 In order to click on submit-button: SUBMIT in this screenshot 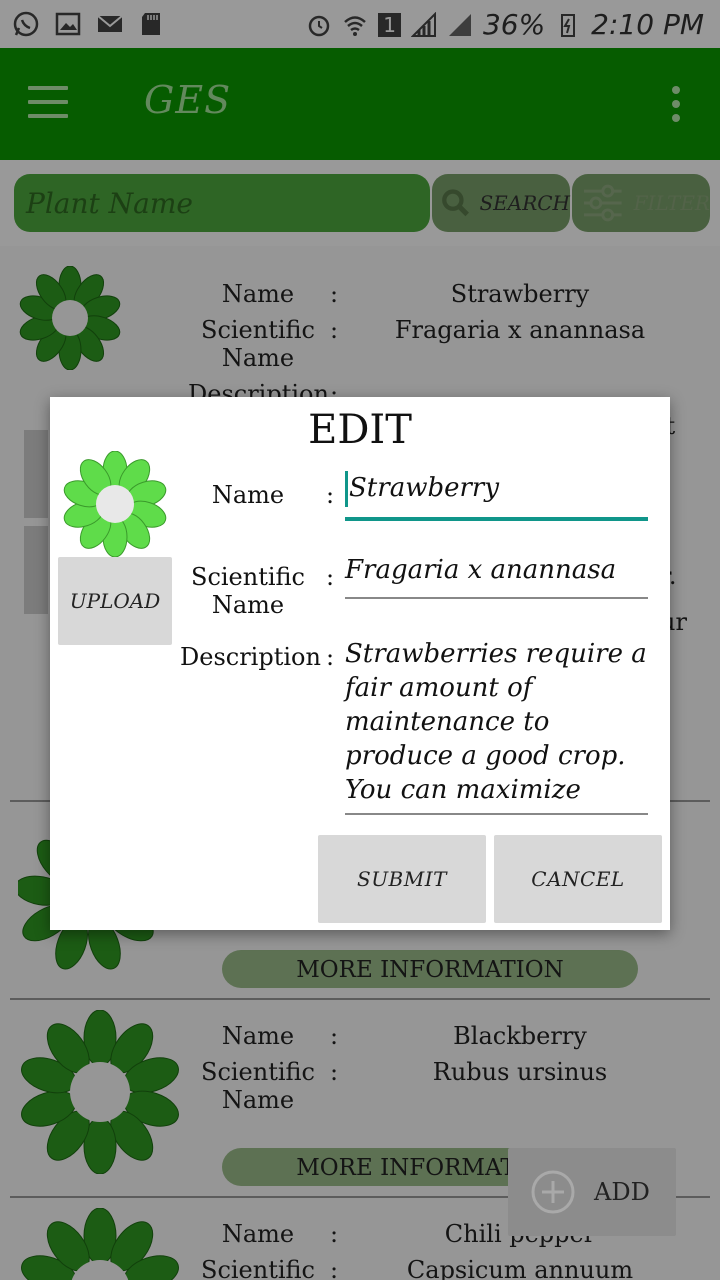, I will do `click(402, 879)`.